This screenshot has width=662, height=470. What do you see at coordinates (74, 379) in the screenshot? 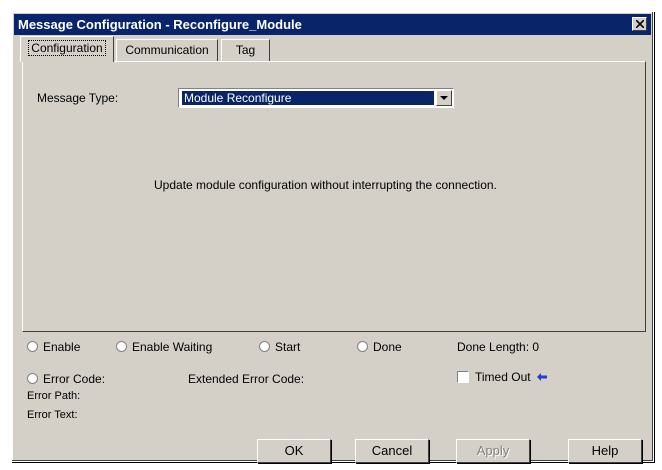
I see `error-code-label: Error Code:` at bounding box center [74, 379].